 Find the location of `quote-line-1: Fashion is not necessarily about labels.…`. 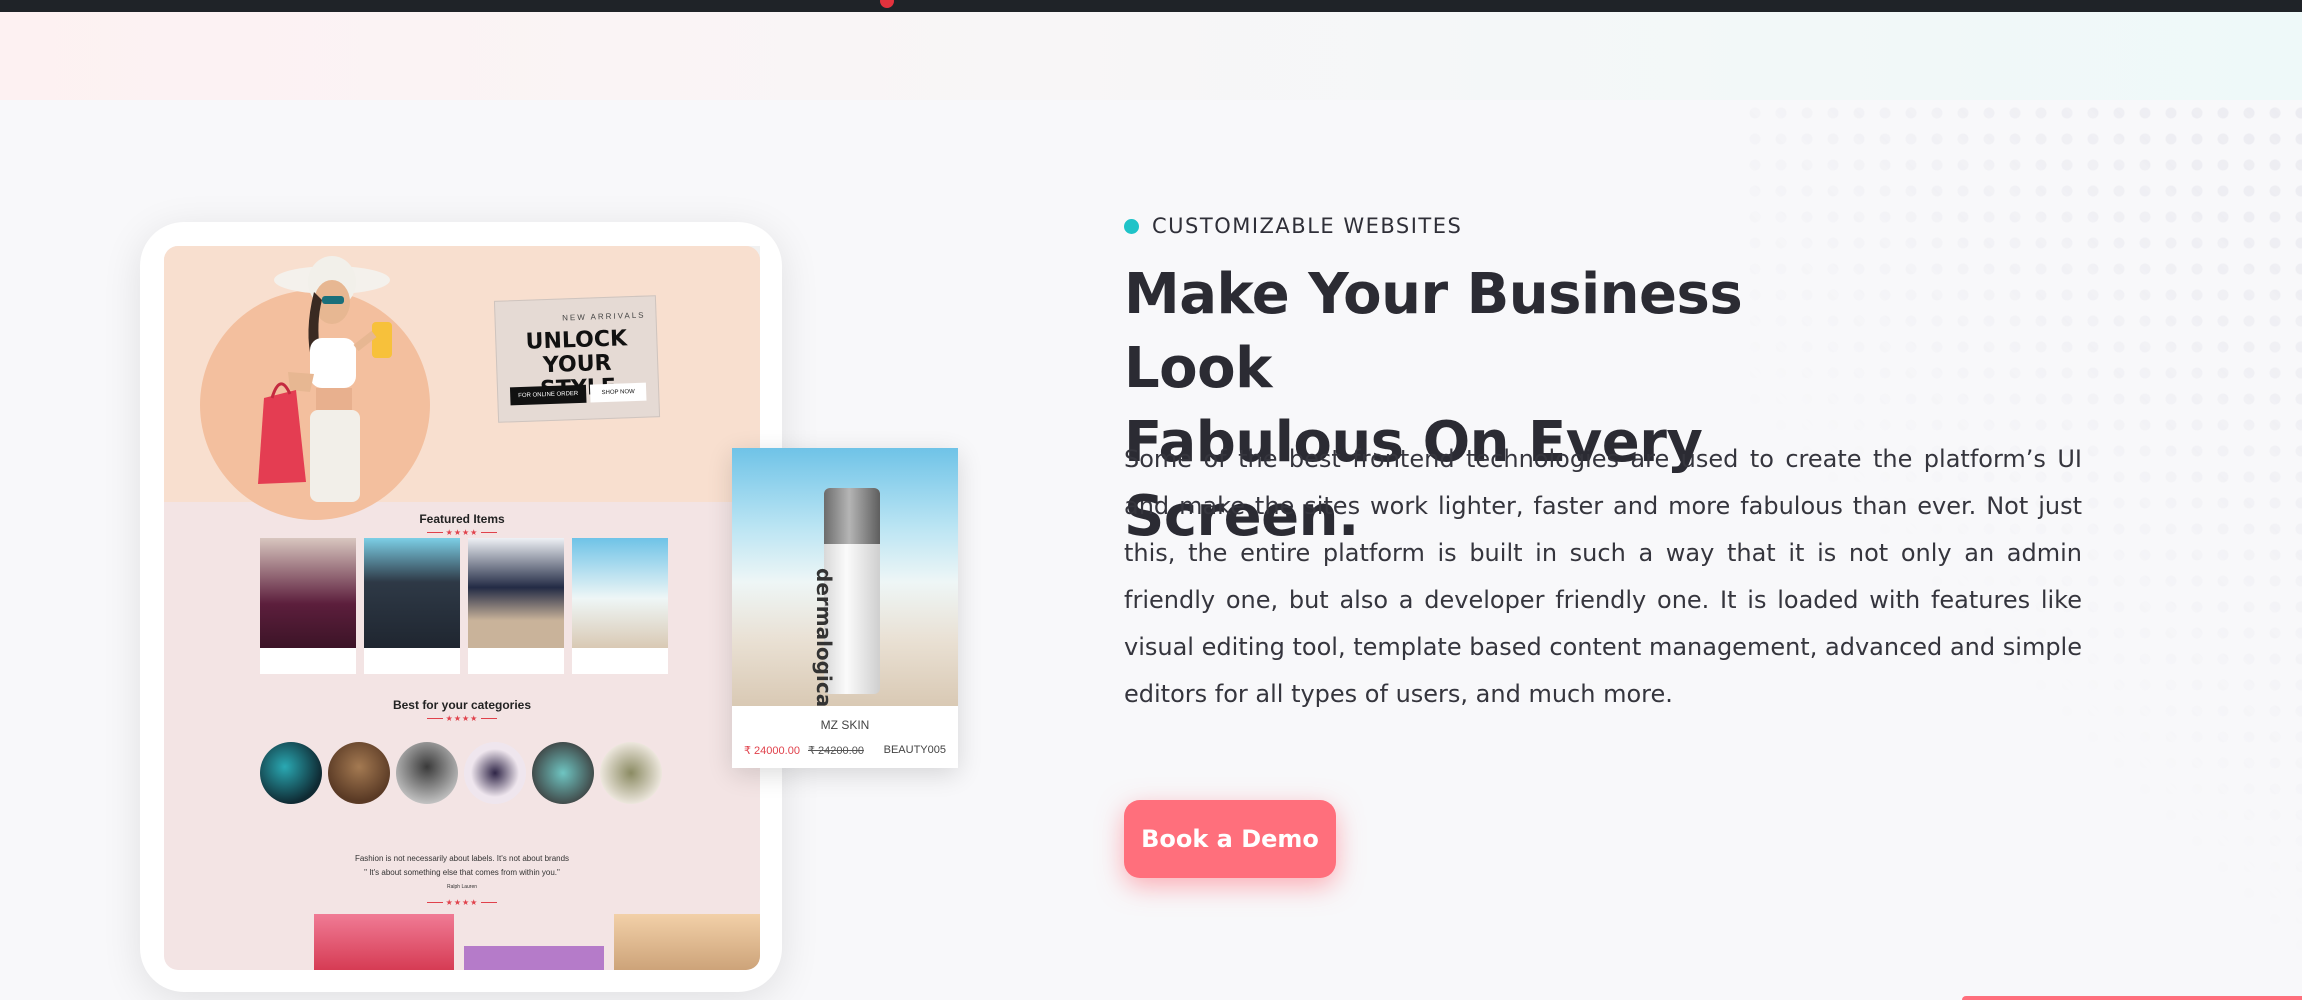

quote-line-1: Fashion is not necessarily about labels.… is located at coordinates (462, 858).